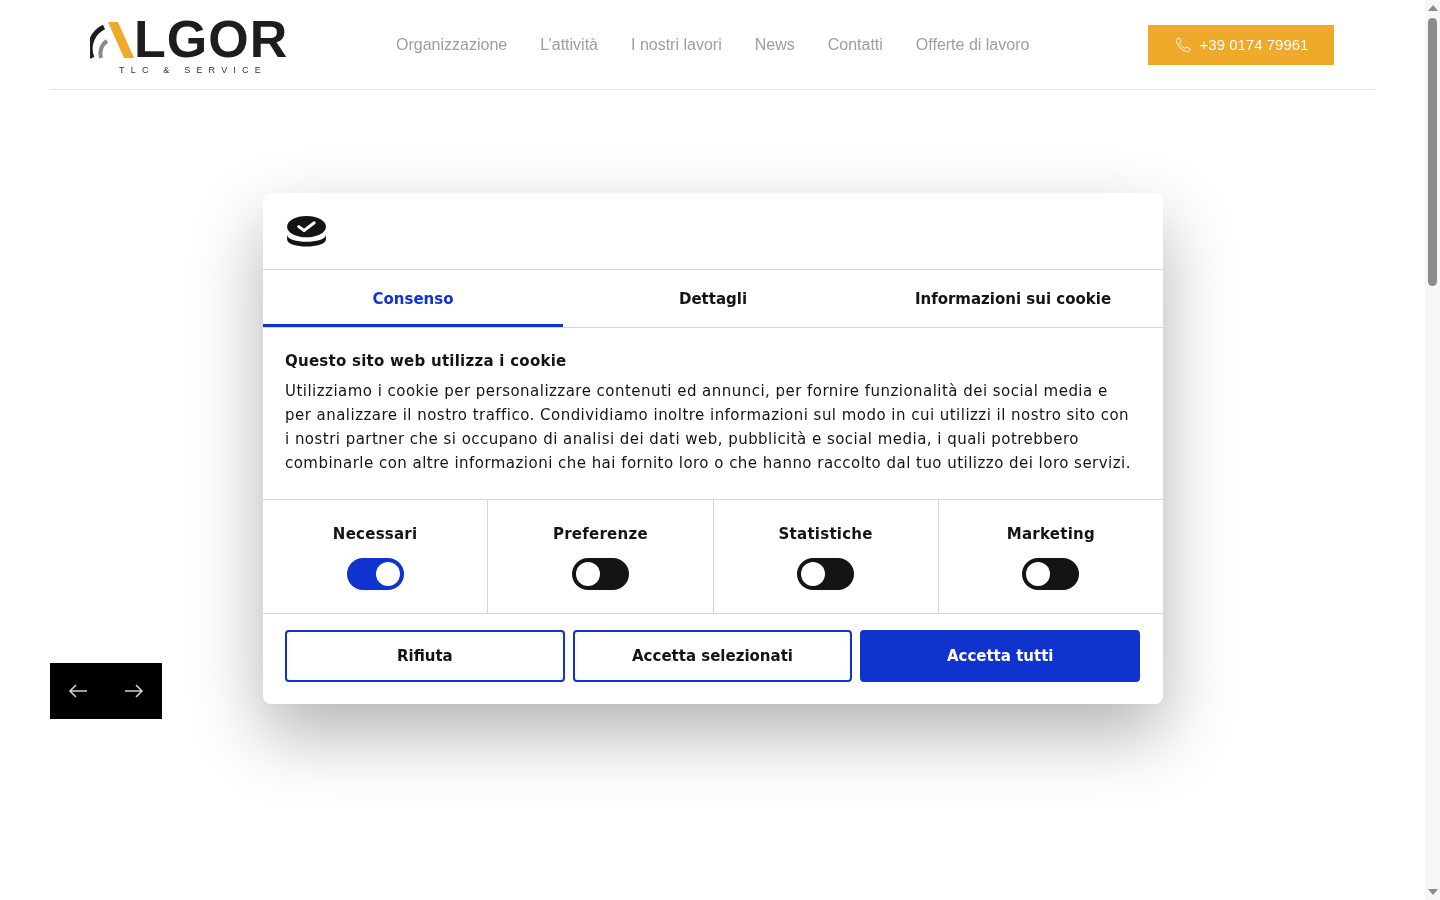 The image size is (1440, 900). I want to click on scroll-up-icon, so click(1432, 8).